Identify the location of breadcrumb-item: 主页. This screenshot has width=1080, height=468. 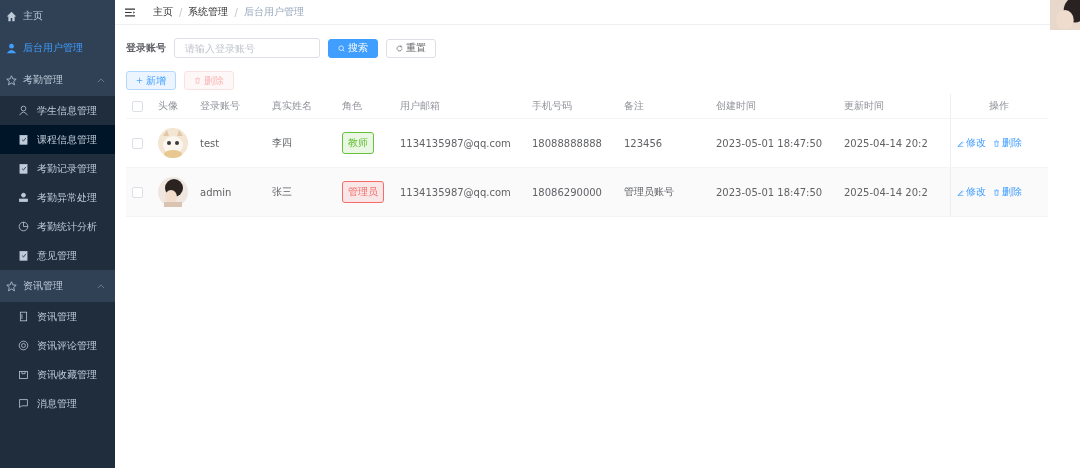
(163, 12).